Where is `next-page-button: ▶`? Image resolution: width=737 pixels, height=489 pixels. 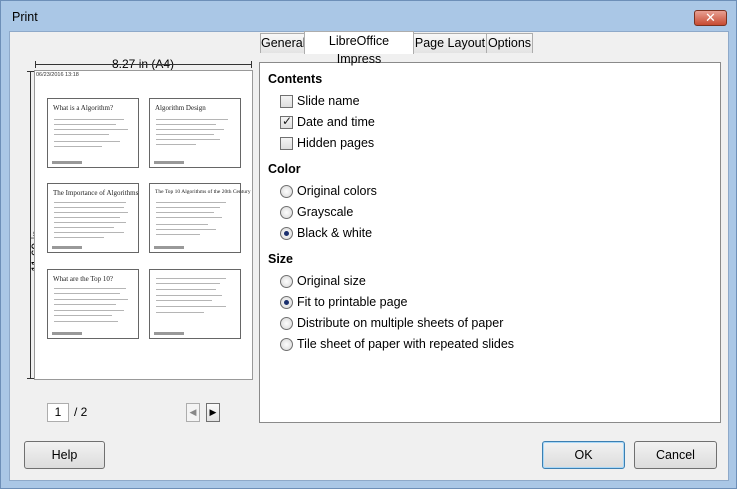 next-page-button: ▶ is located at coordinates (213, 412).